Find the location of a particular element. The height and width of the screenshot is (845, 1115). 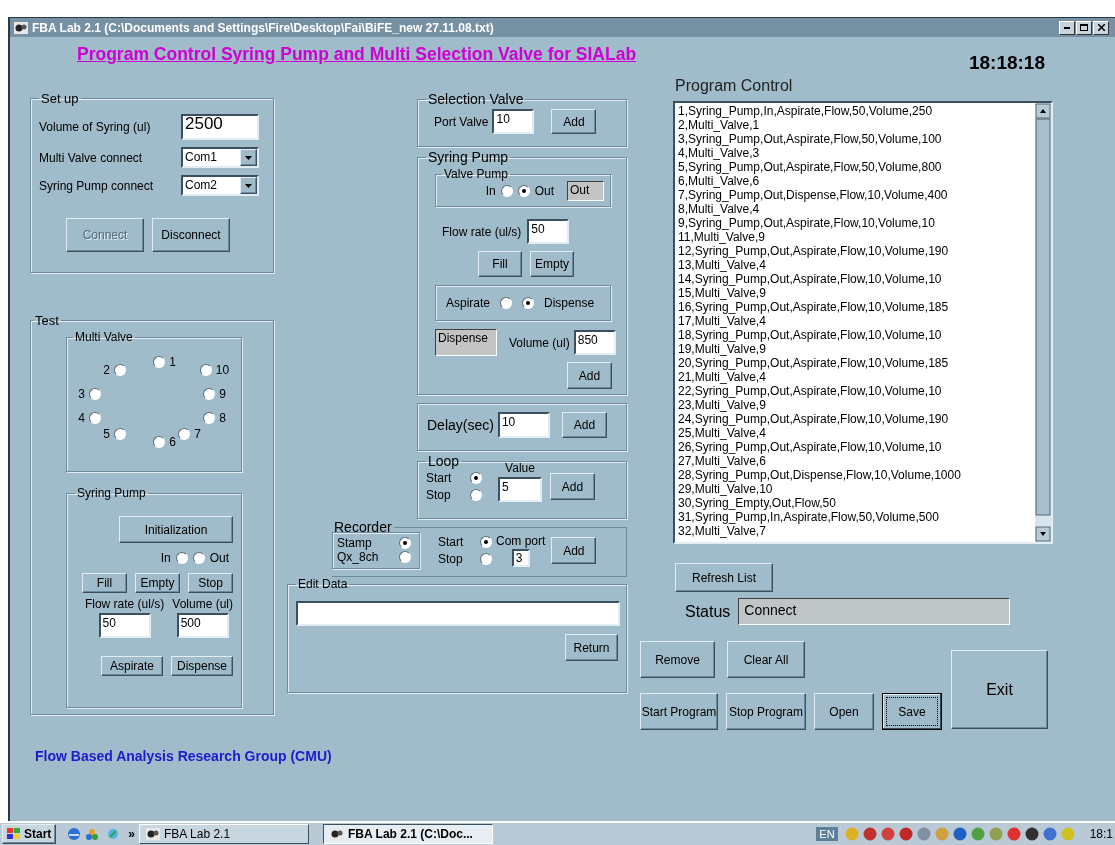

list-item: 28,Syring_Pump,Out,Dispense,Flow,10,Volume,1000 is located at coordinates (855, 475).